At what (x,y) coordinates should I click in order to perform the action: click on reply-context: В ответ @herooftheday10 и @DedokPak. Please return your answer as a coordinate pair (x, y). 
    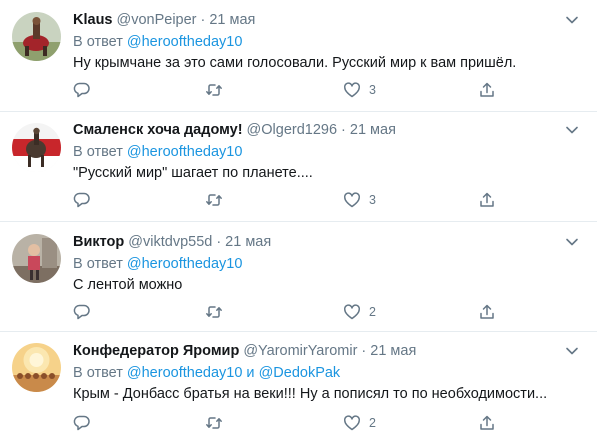
    Looking at the image, I should click on (329, 373).